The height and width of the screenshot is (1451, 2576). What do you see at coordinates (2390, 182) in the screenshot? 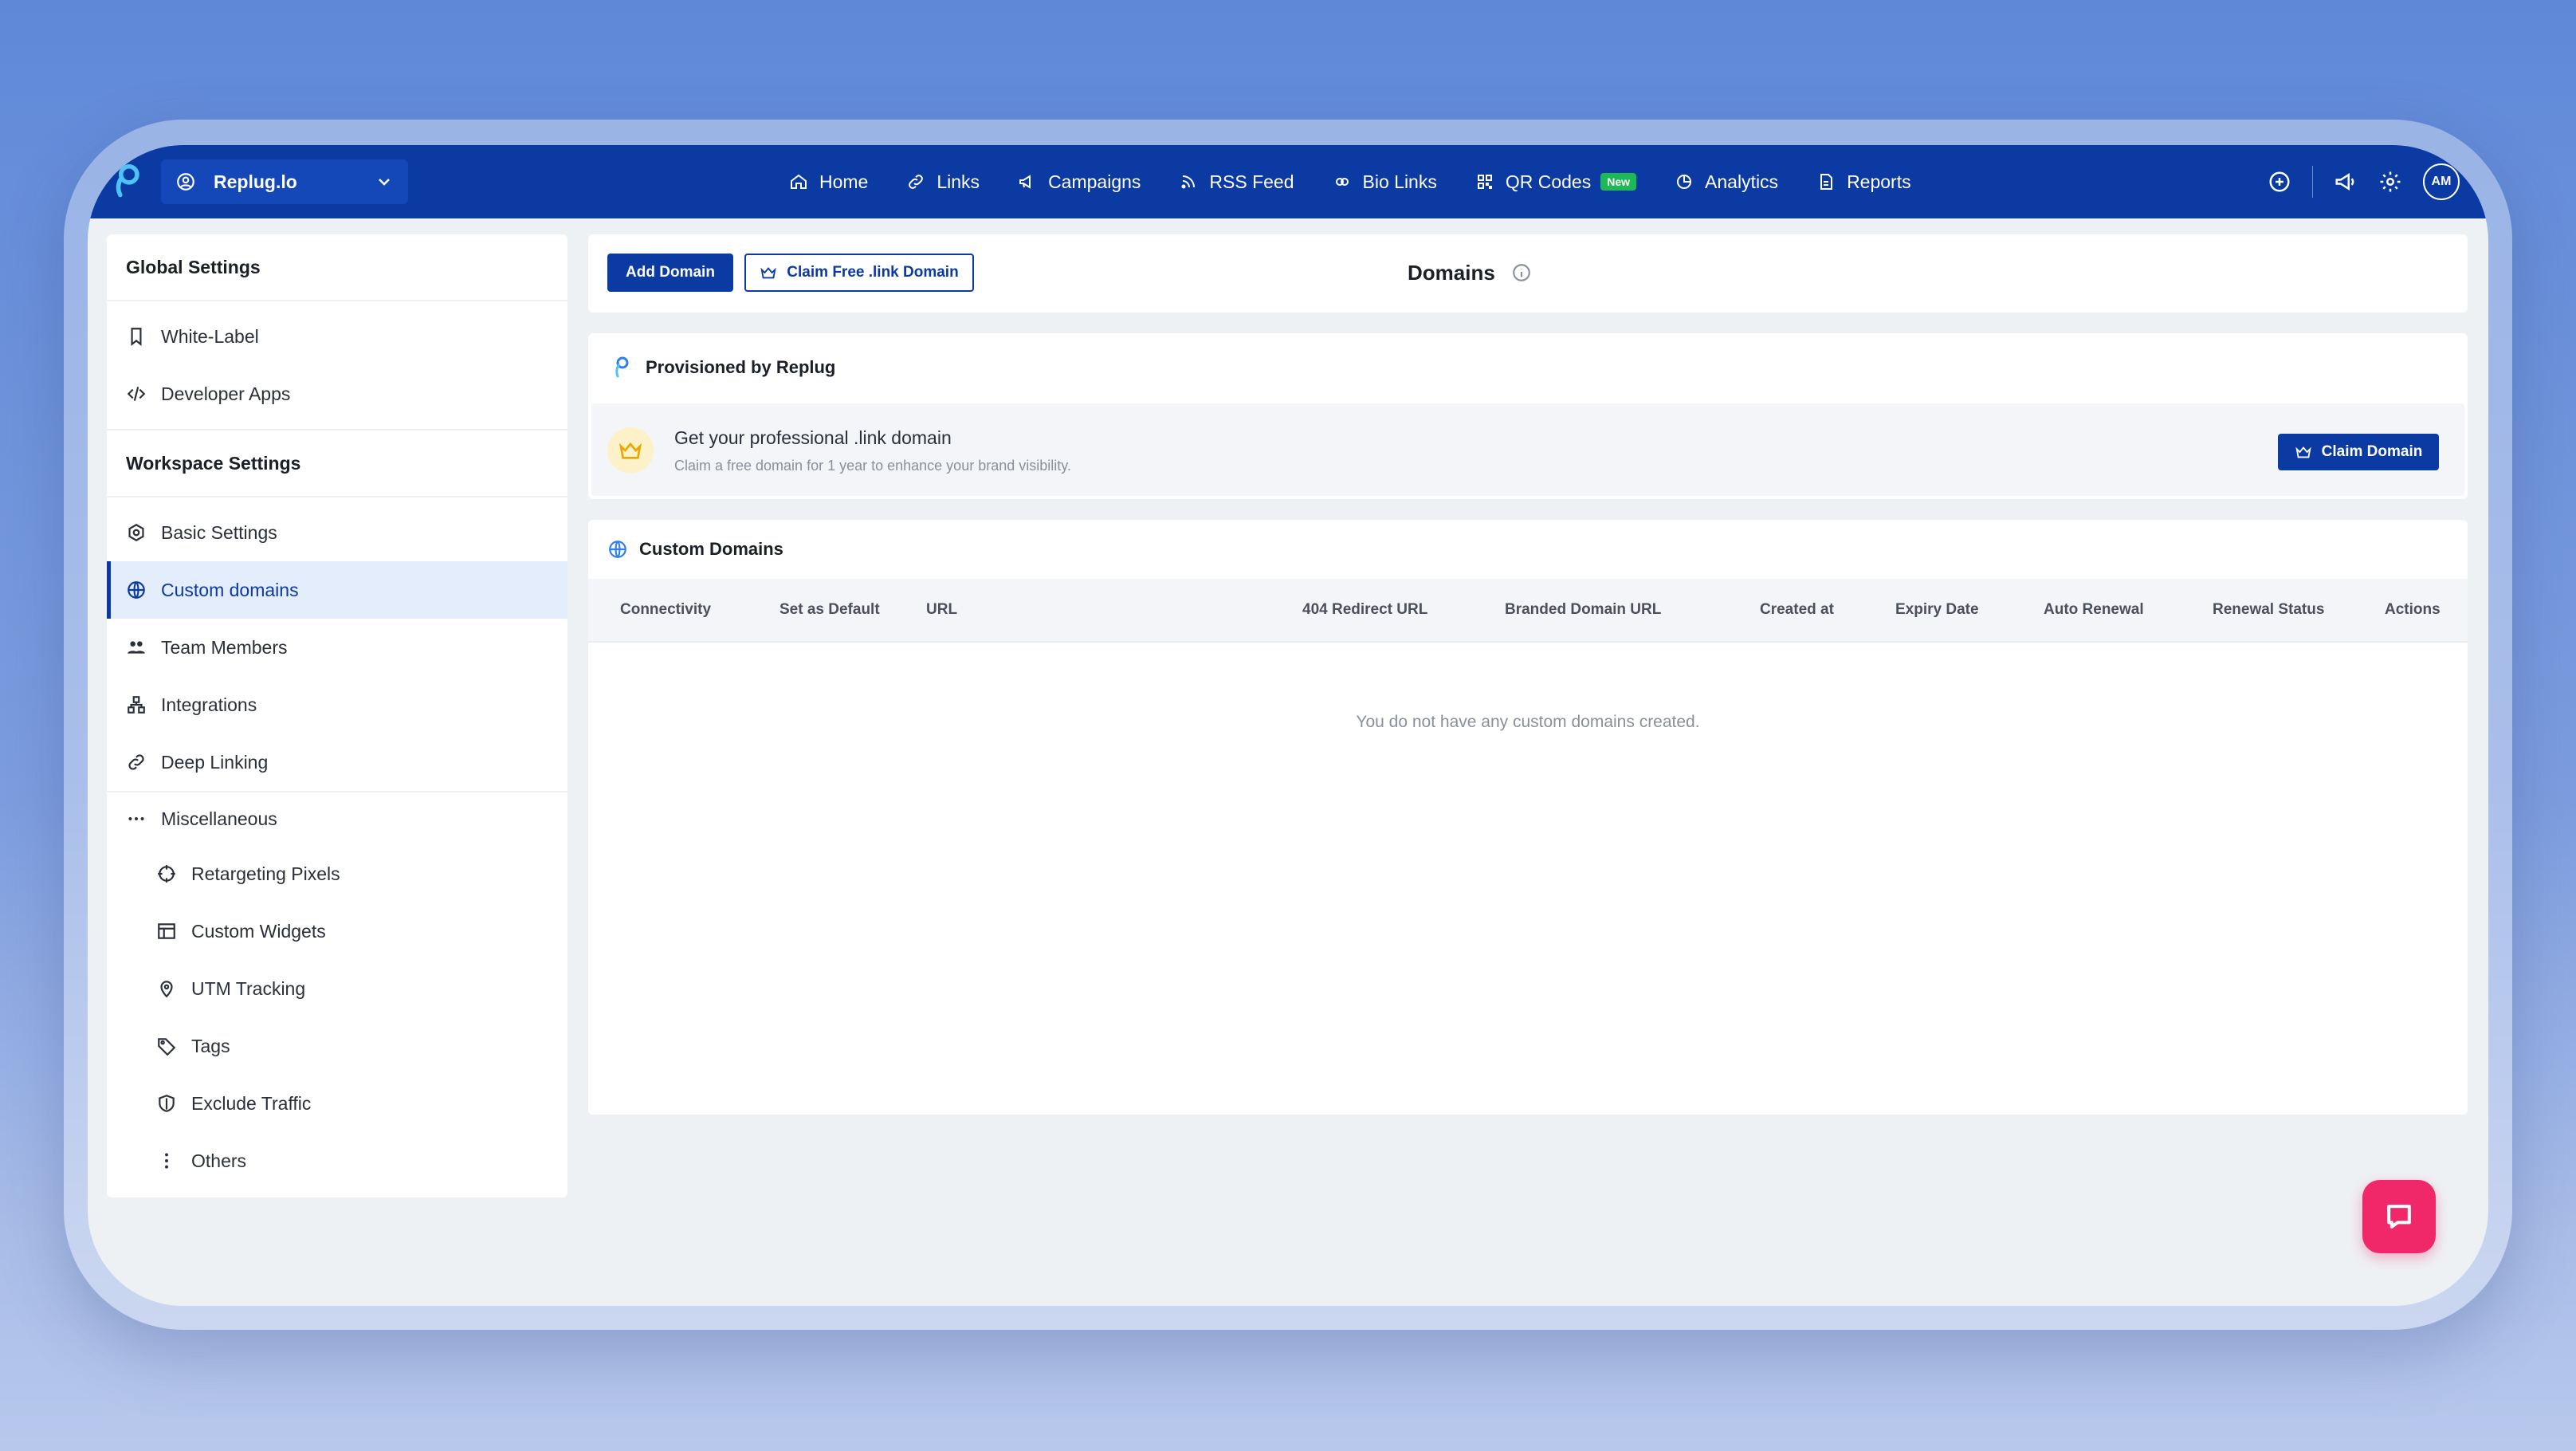
I see `settings-gear-icon` at bounding box center [2390, 182].